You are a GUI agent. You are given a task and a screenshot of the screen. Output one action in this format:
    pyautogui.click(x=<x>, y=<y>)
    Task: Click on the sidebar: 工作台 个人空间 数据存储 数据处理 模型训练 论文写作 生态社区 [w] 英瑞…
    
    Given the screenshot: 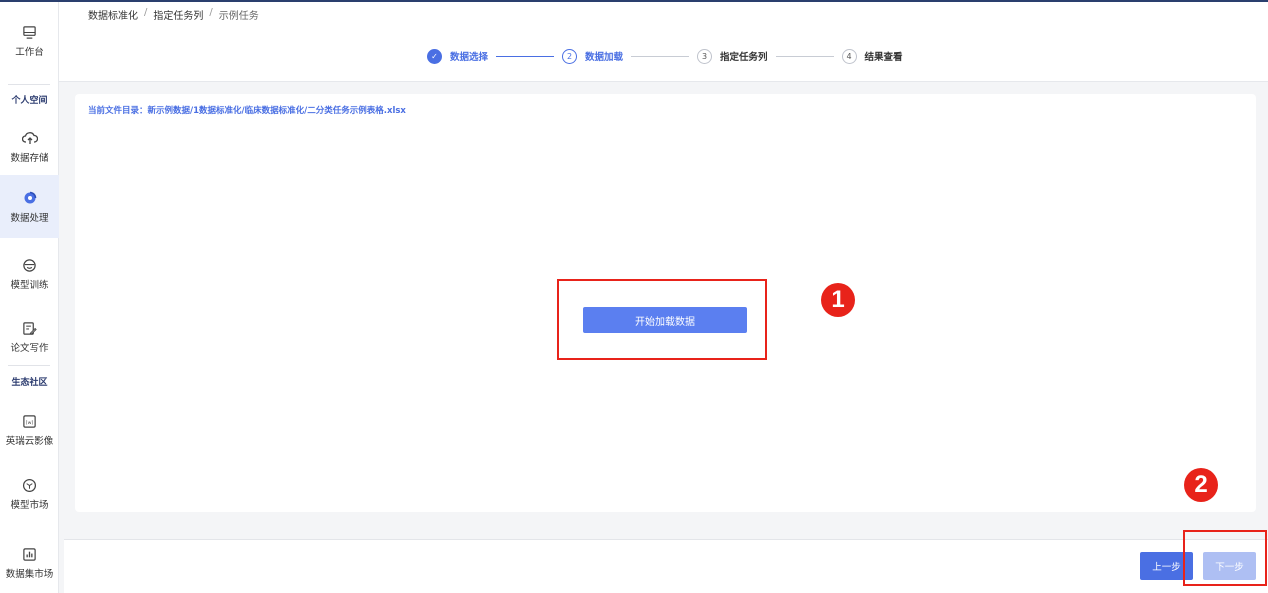 What is the action you would take?
    pyautogui.click(x=29, y=297)
    